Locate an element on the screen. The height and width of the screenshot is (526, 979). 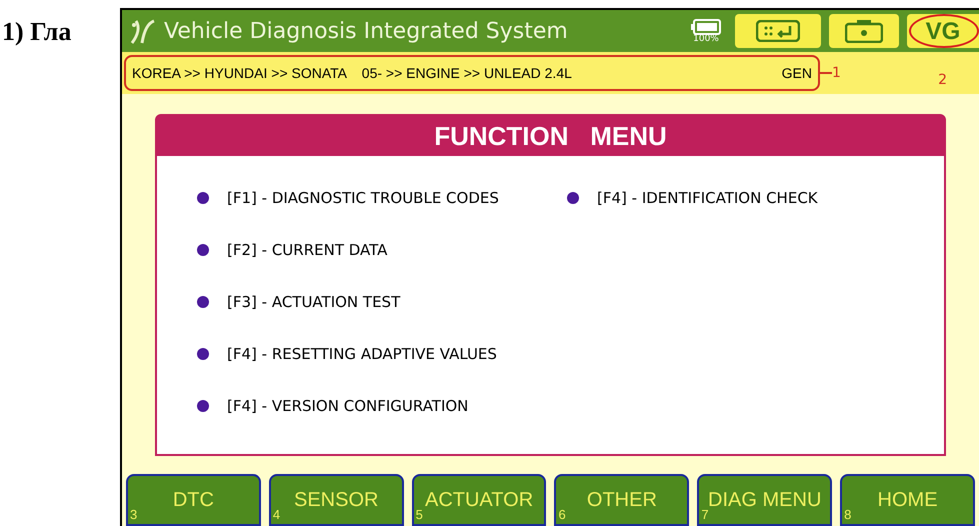
button-number: 8 is located at coordinates (848, 515).